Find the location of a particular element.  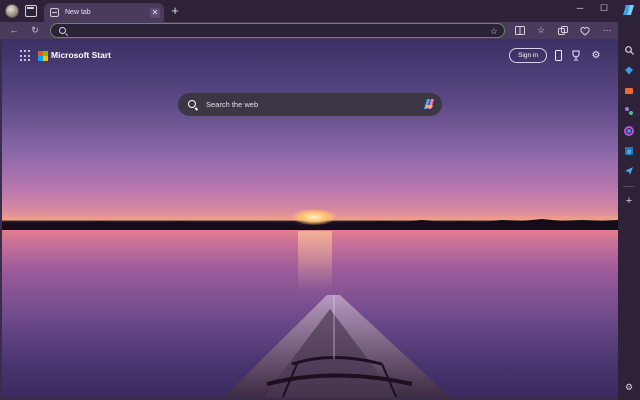

sign-in-button: Sign in is located at coordinates (528, 55).